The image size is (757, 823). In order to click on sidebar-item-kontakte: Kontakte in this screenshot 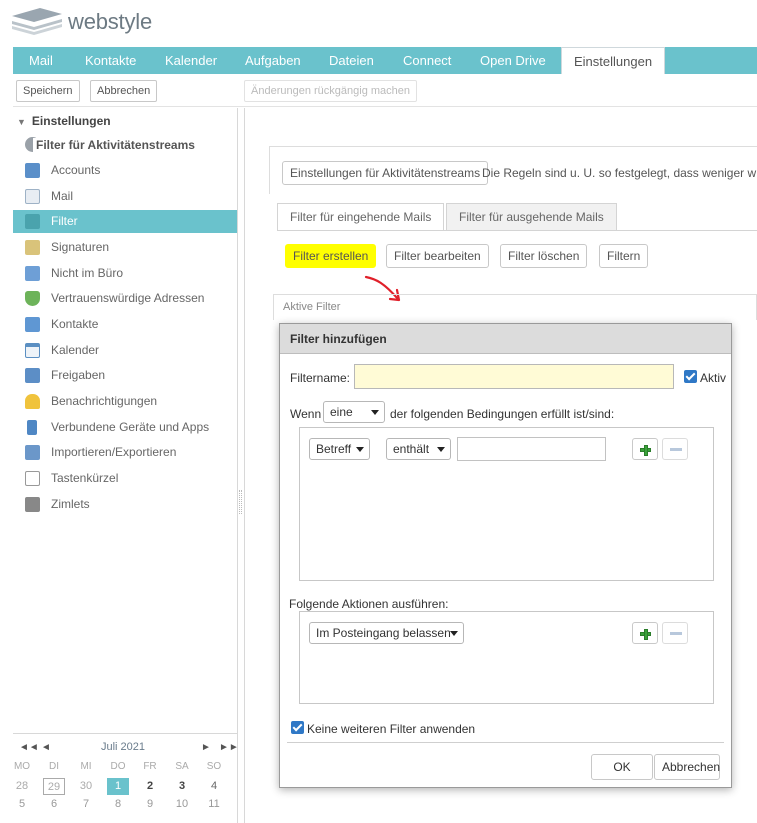, I will do `click(125, 324)`.